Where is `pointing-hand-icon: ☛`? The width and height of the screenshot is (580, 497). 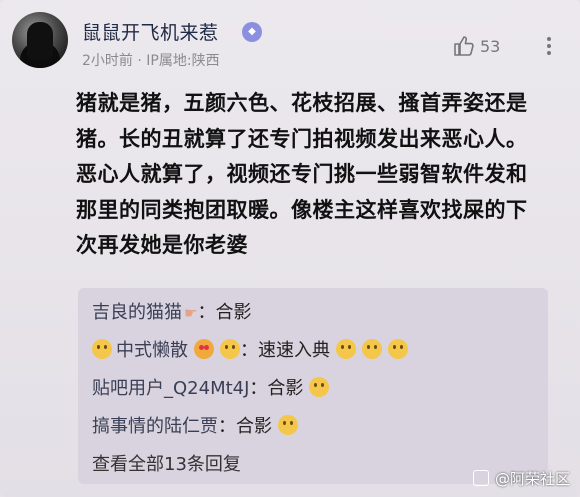
pointing-hand-icon: ☛ is located at coordinates (191, 313).